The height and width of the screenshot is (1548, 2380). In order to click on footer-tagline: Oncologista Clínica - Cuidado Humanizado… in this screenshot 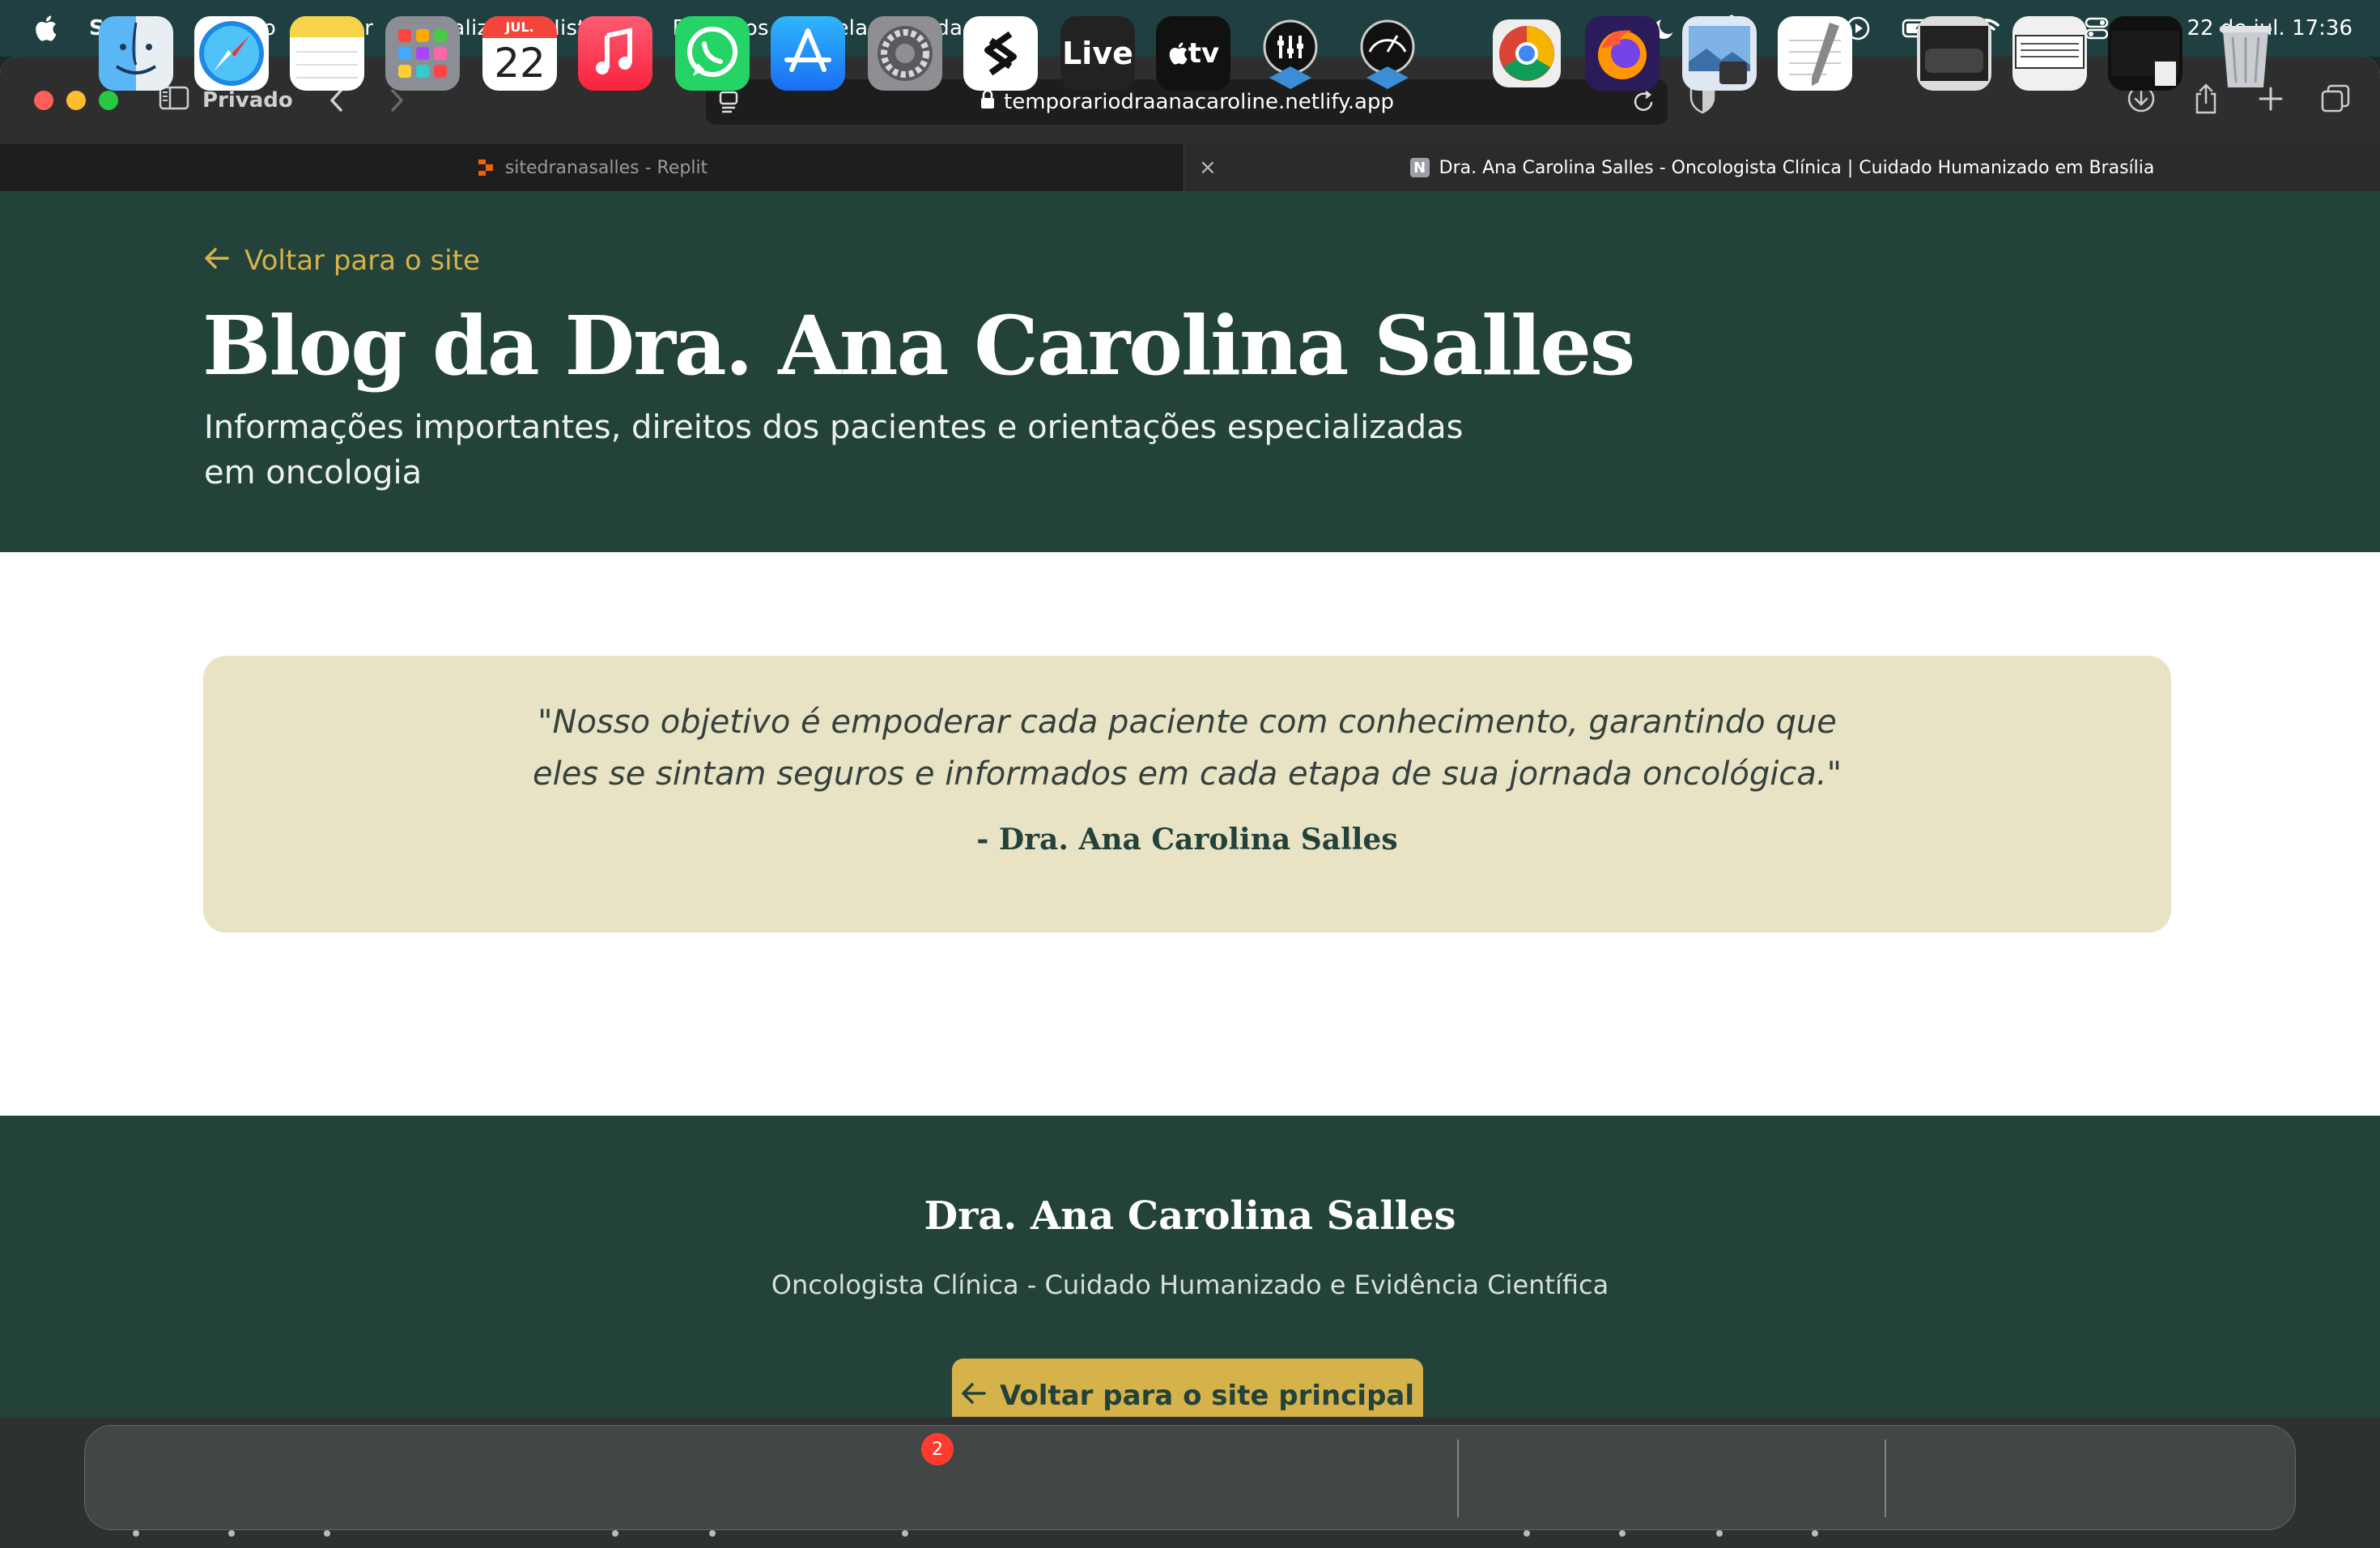, I will do `click(1190, 1285)`.